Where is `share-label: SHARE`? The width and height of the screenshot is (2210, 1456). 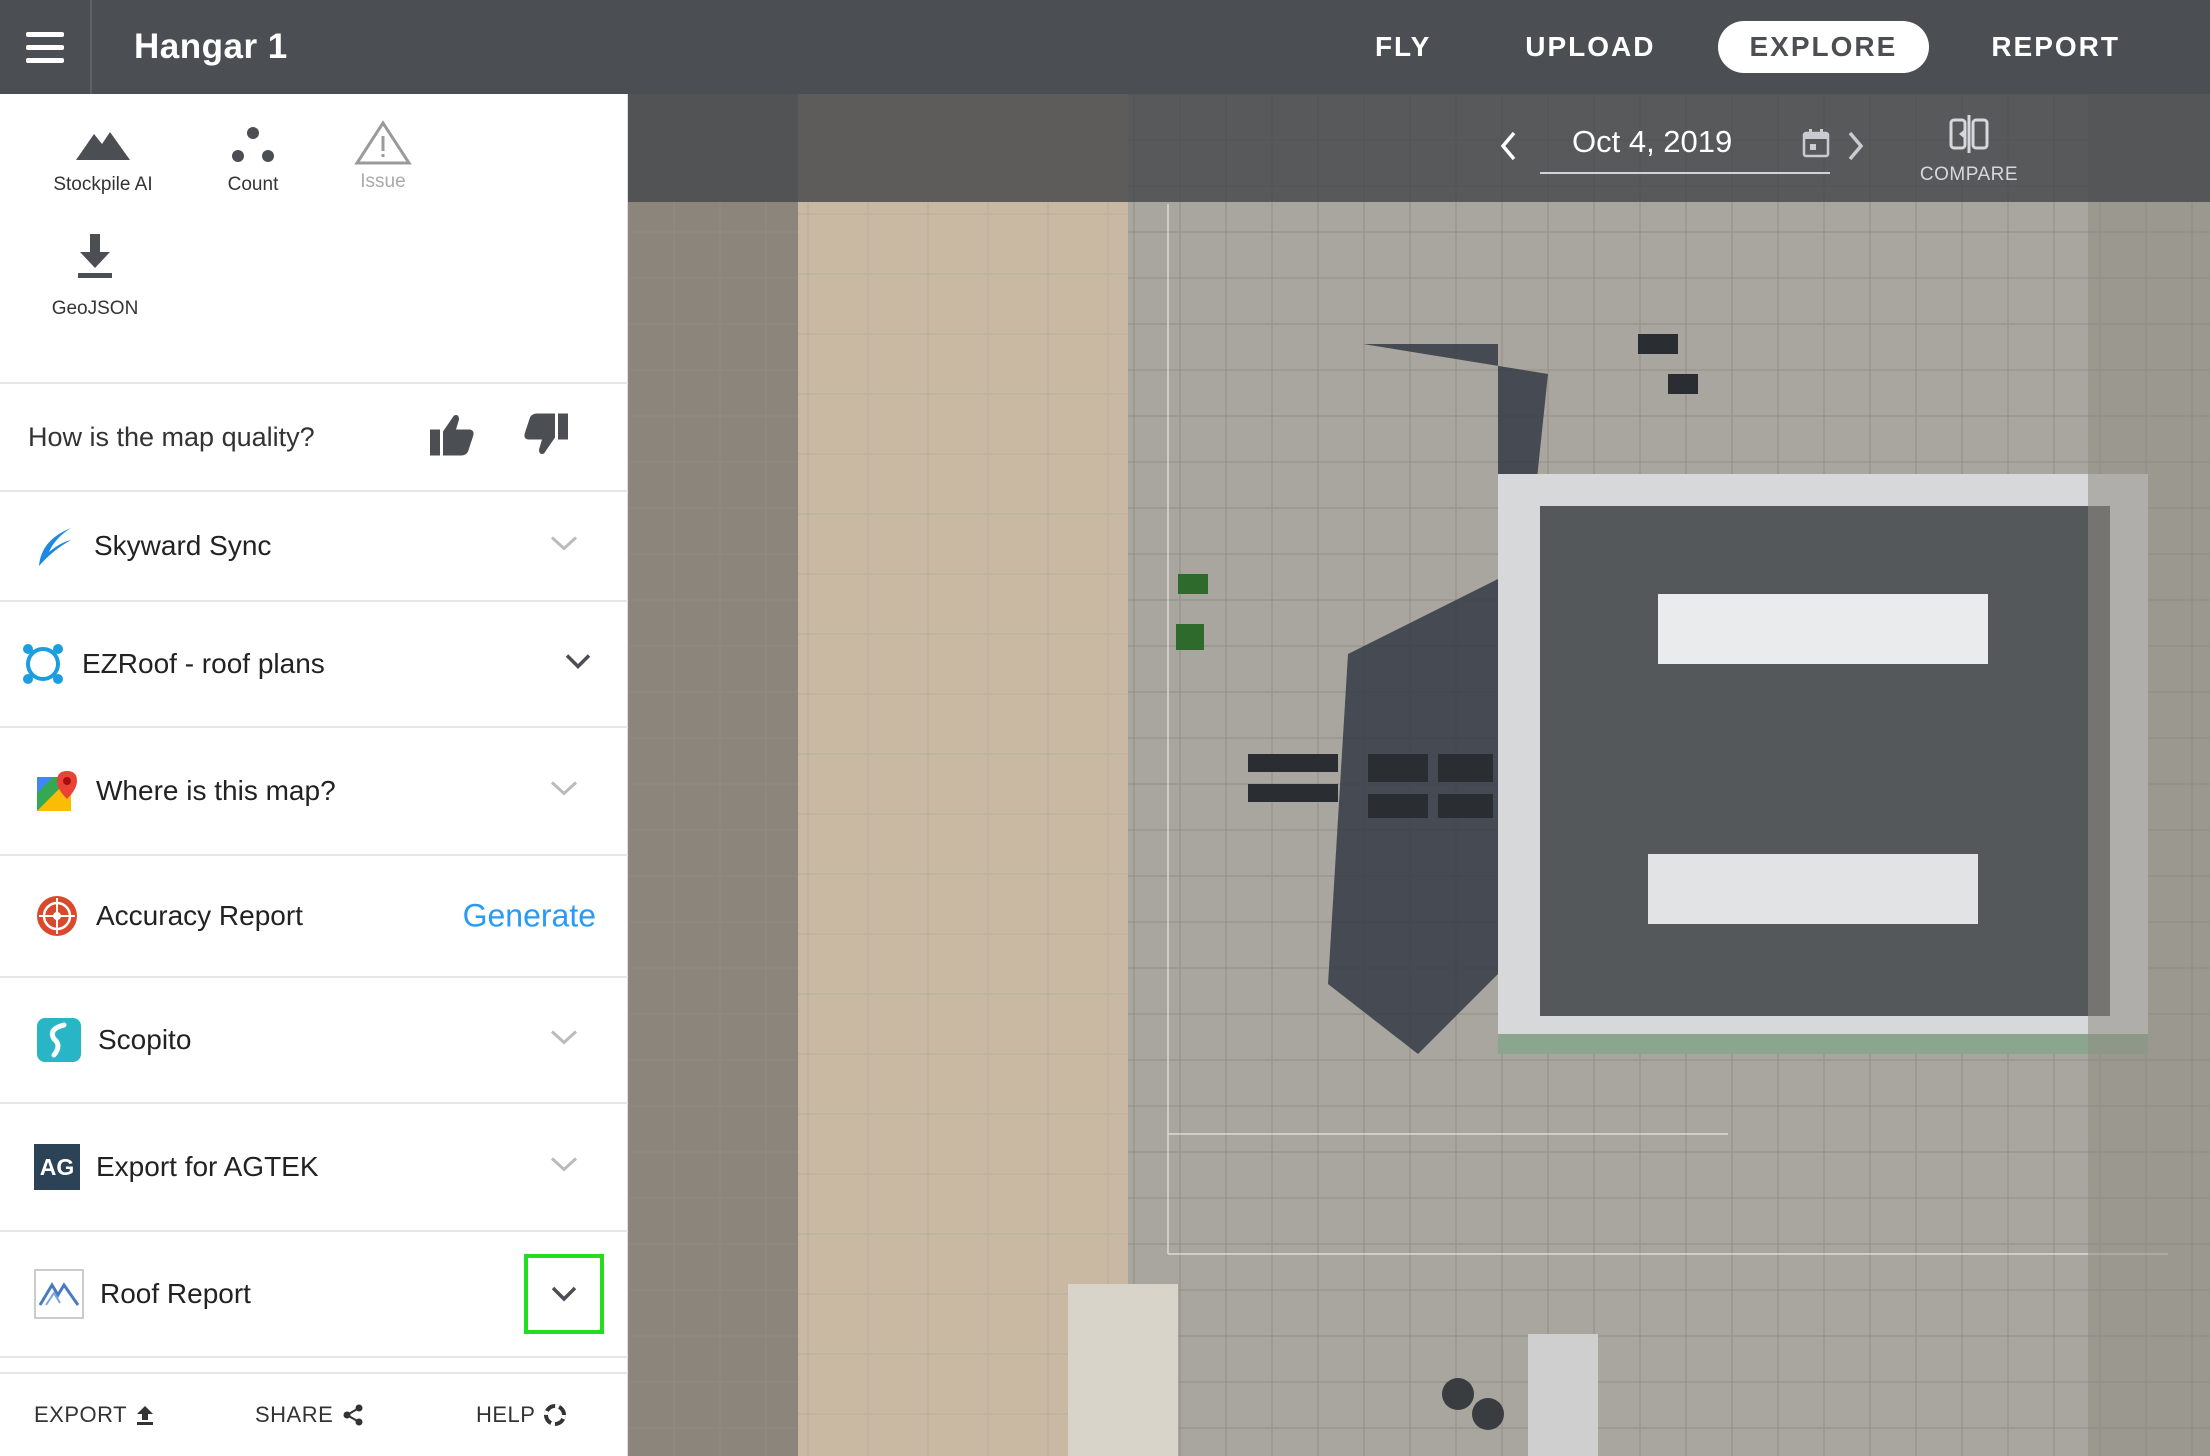 share-label: SHARE is located at coordinates (294, 1414).